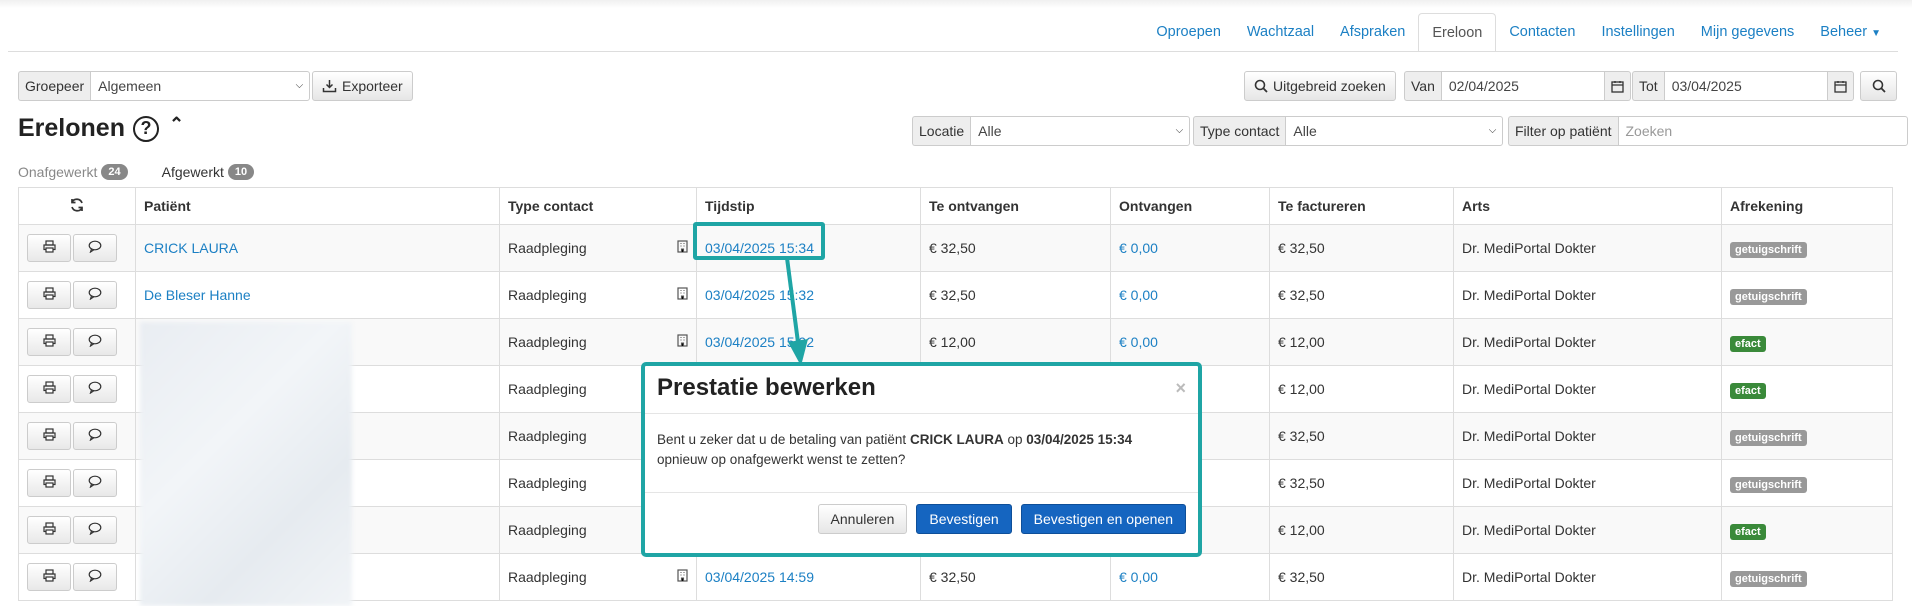  I want to click on refresh-icon, so click(77, 205).